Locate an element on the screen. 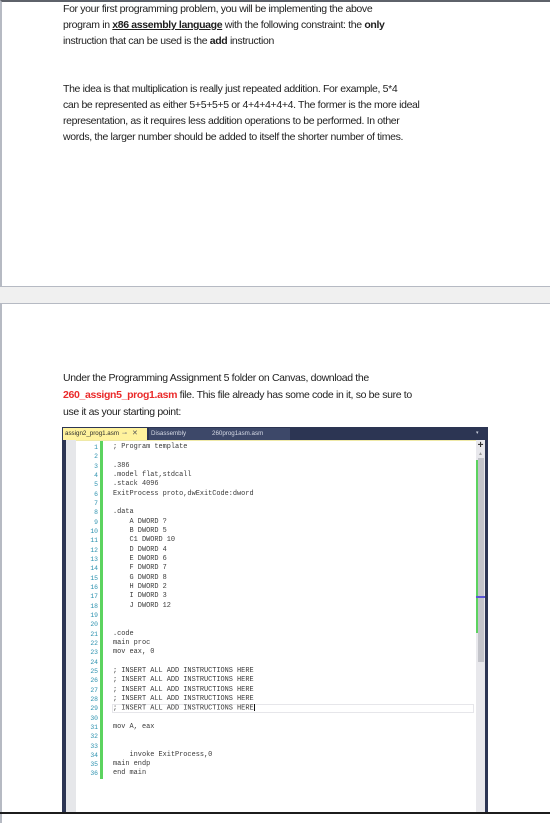 The height and width of the screenshot is (823, 550). code-text: H DWORD 2 is located at coordinates (140, 586).